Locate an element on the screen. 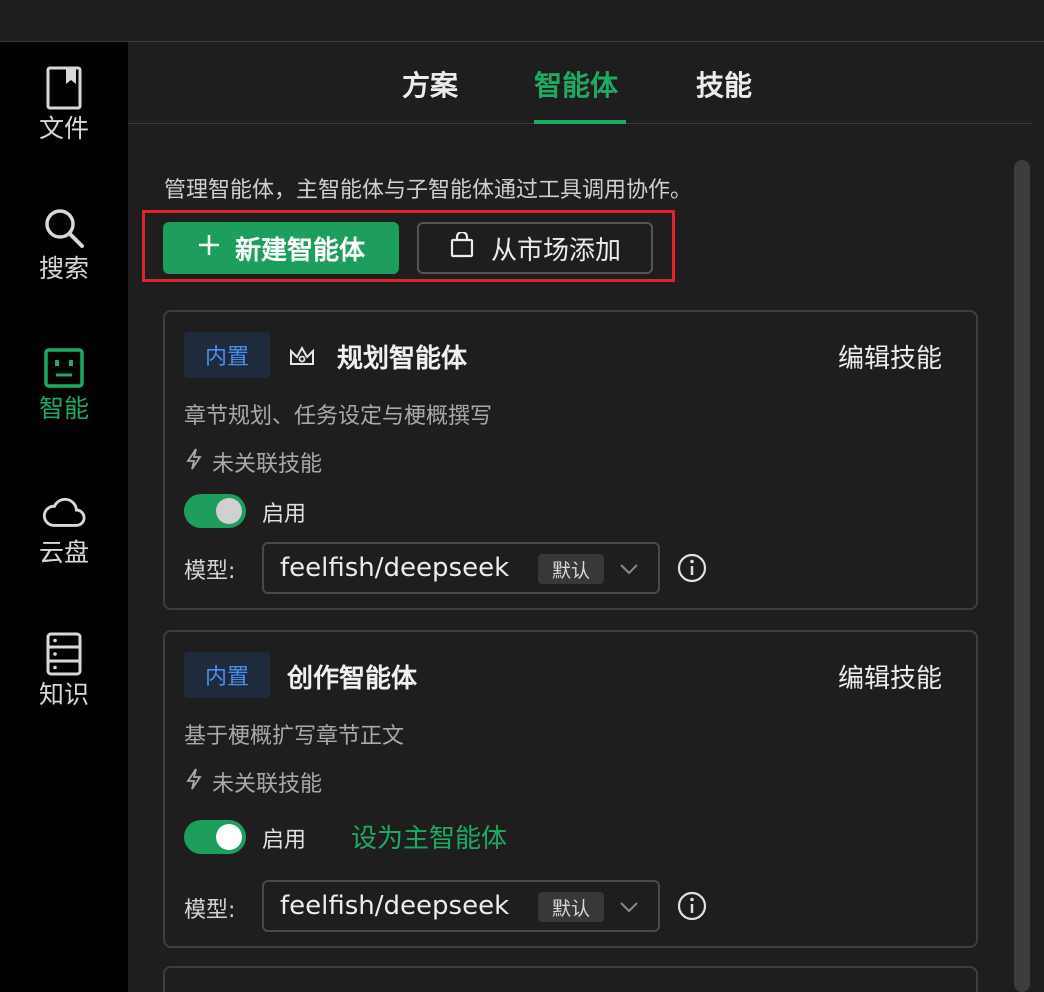 This screenshot has width=1044, height=992. top-bar is located at coordinates (522, 21).